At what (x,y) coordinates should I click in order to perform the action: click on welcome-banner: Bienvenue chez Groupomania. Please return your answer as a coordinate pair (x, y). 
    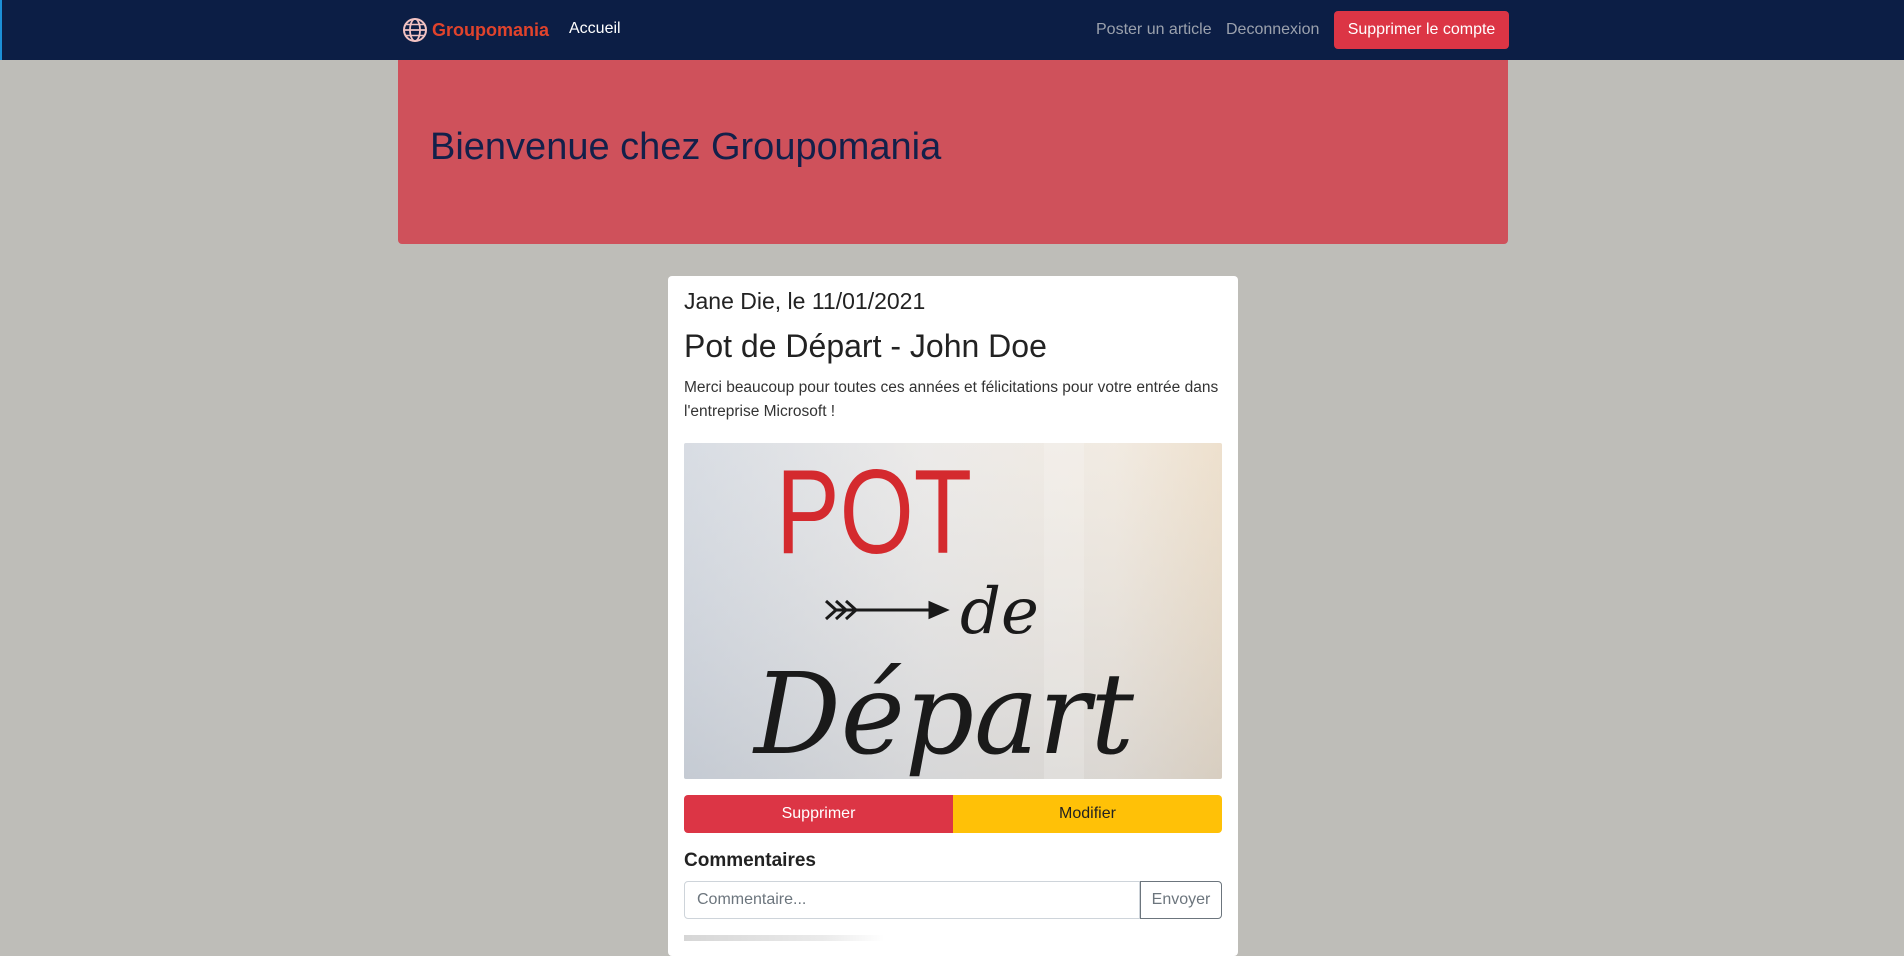
    Looking at the image, I should click on (953, 152).